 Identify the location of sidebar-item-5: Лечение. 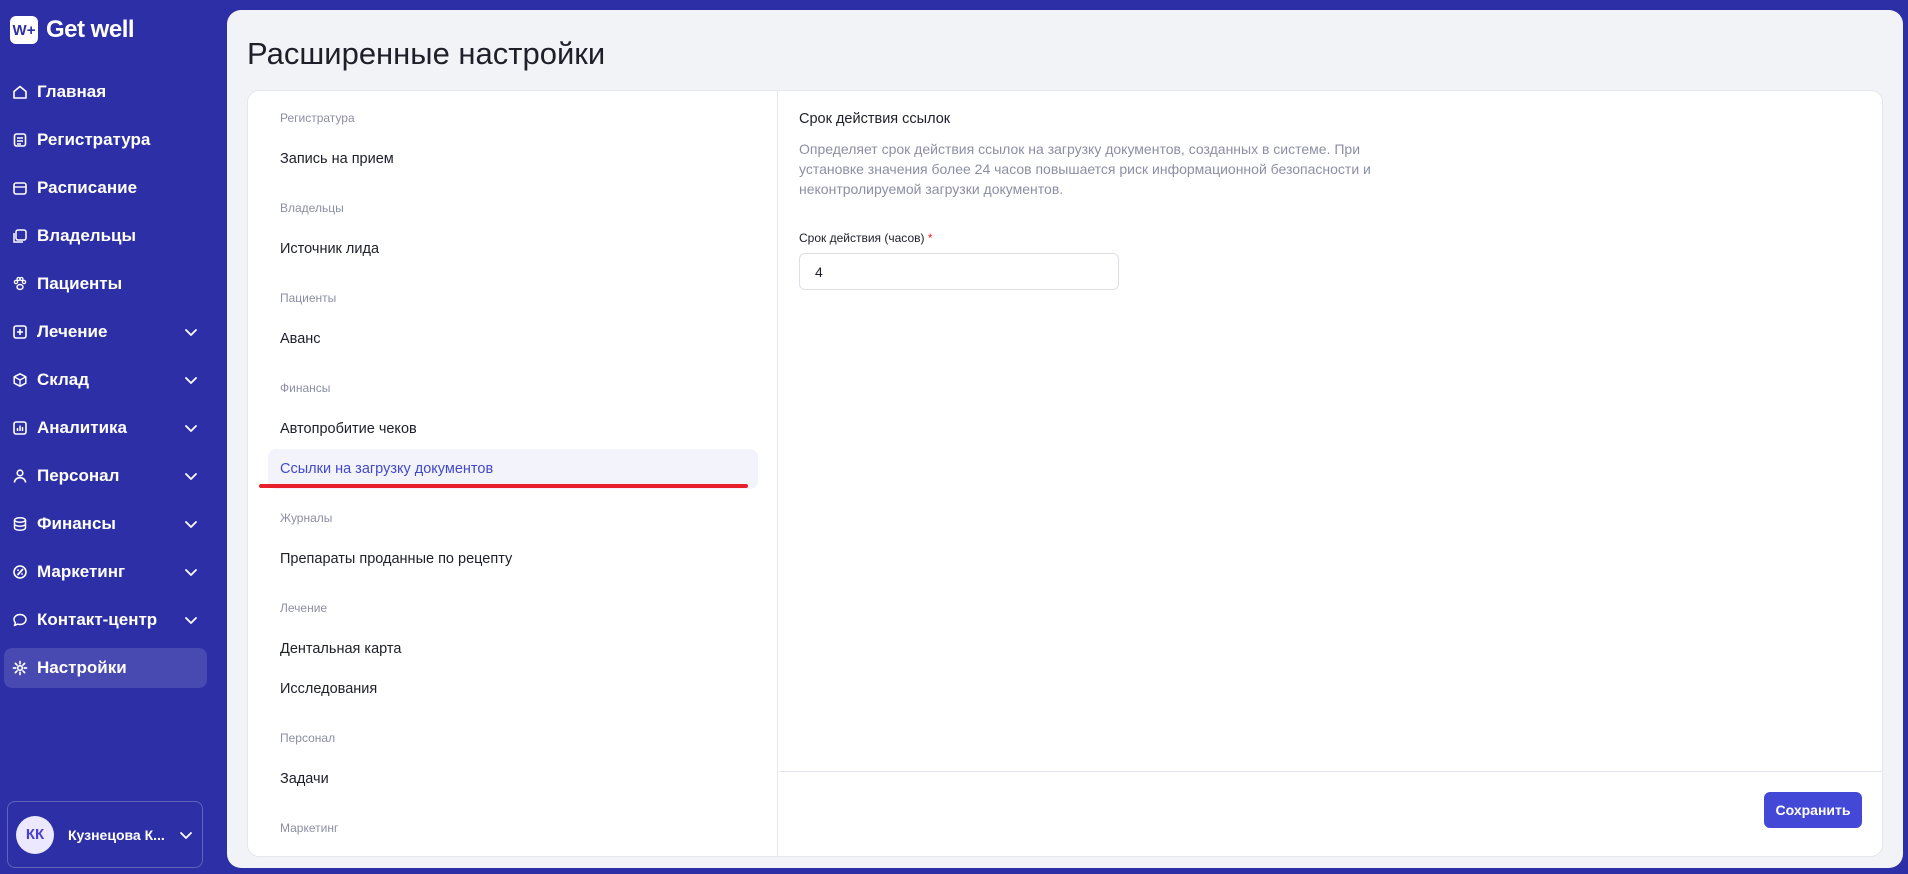
(105, 332).